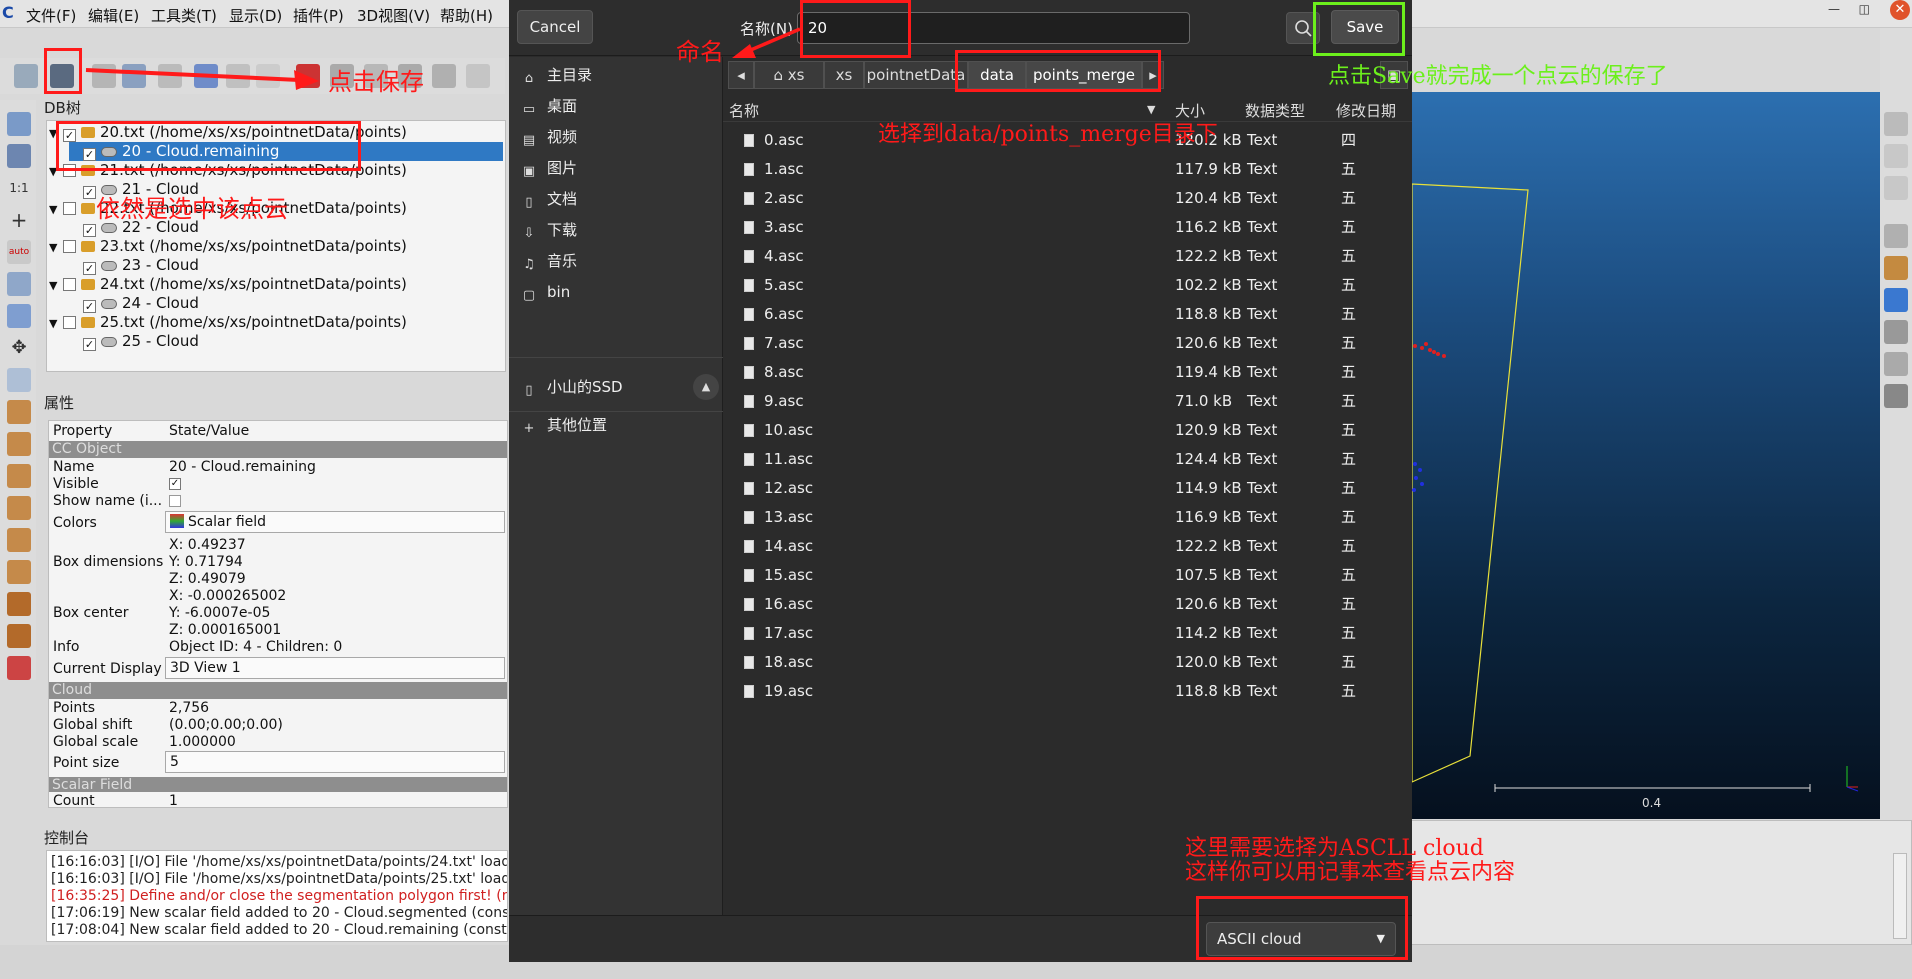  What do you see at coordinates (1896, 300) in the screenshot?
I see `plugin-6-icon` at bounding box center [1896, 300].